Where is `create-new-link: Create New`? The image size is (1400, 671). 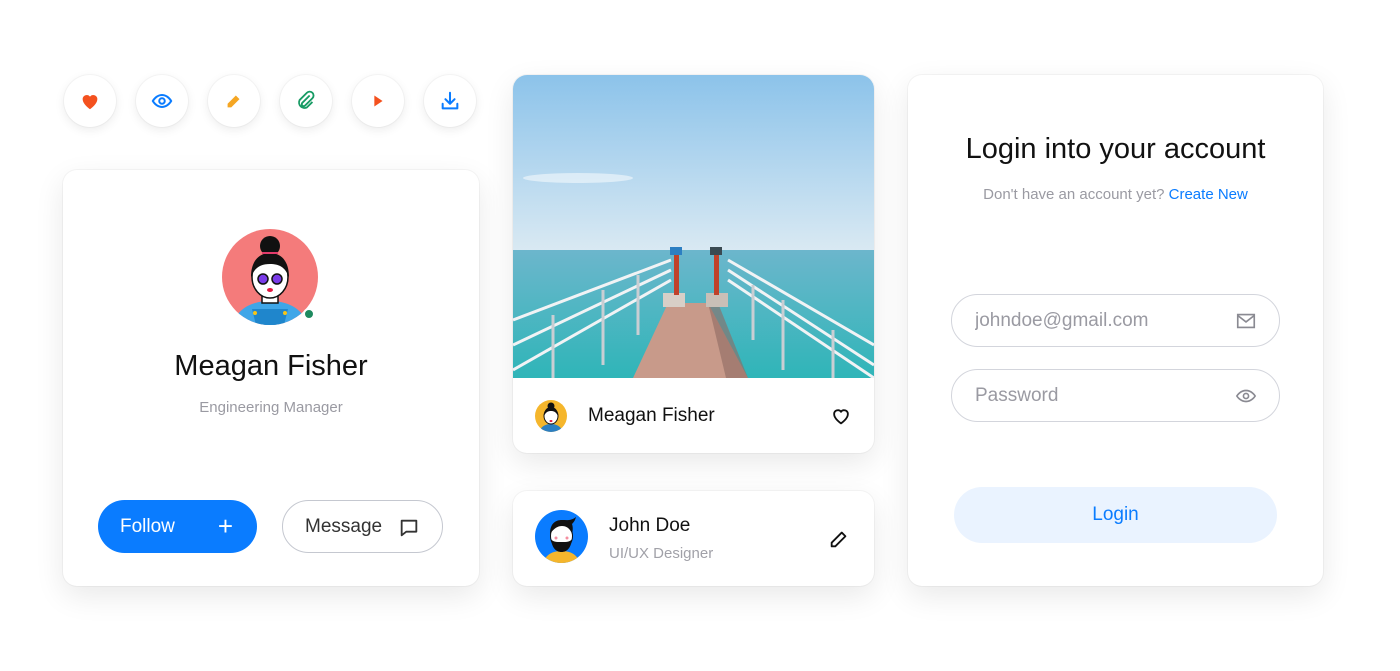
create-new-link: Create New is located at coordinates (1208, 194).